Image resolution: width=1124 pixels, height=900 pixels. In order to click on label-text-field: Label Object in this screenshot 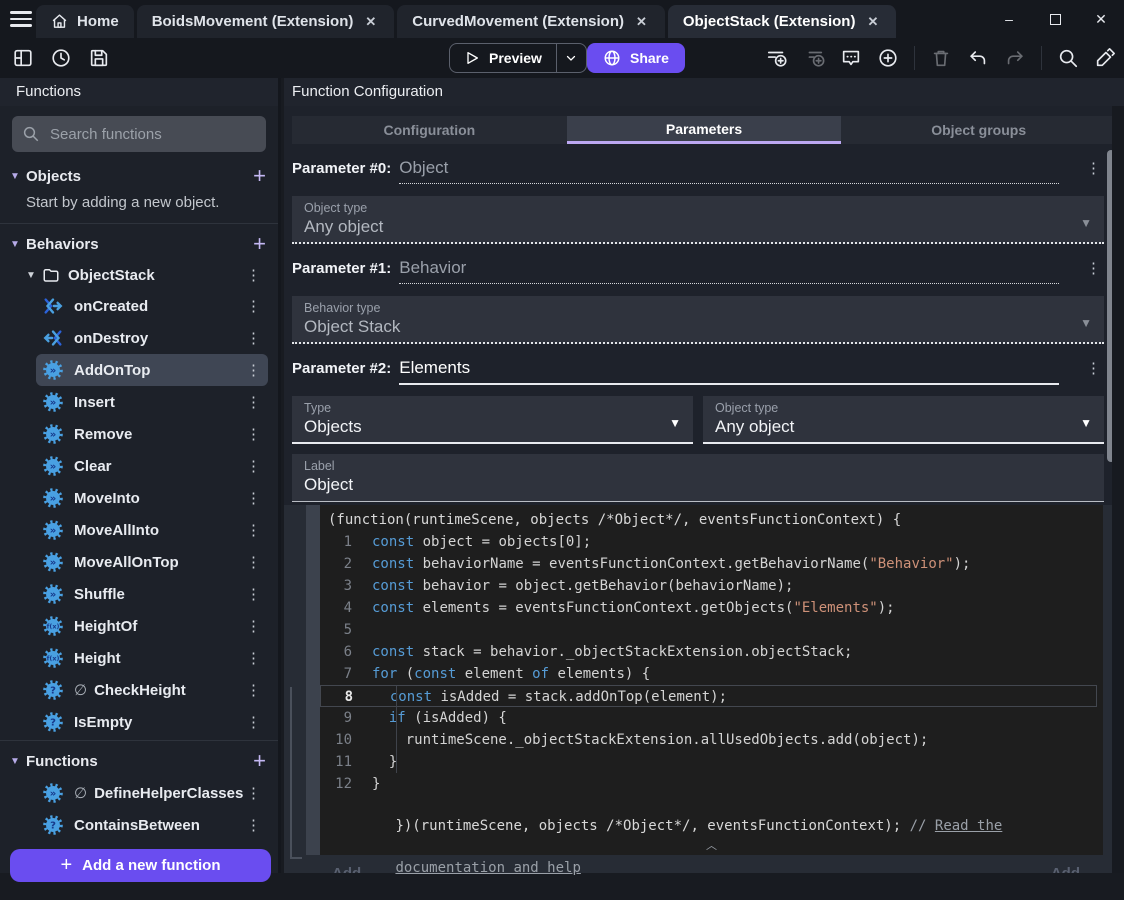, I will do `click(698, 478)`.